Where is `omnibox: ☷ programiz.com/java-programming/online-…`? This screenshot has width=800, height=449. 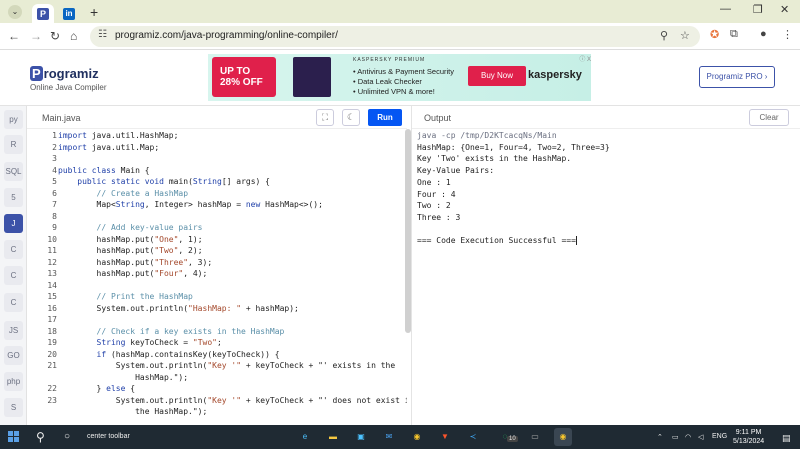
omnibox: ☷ programiz.com/java-programming/online-… is located at coordinates (395, 36).